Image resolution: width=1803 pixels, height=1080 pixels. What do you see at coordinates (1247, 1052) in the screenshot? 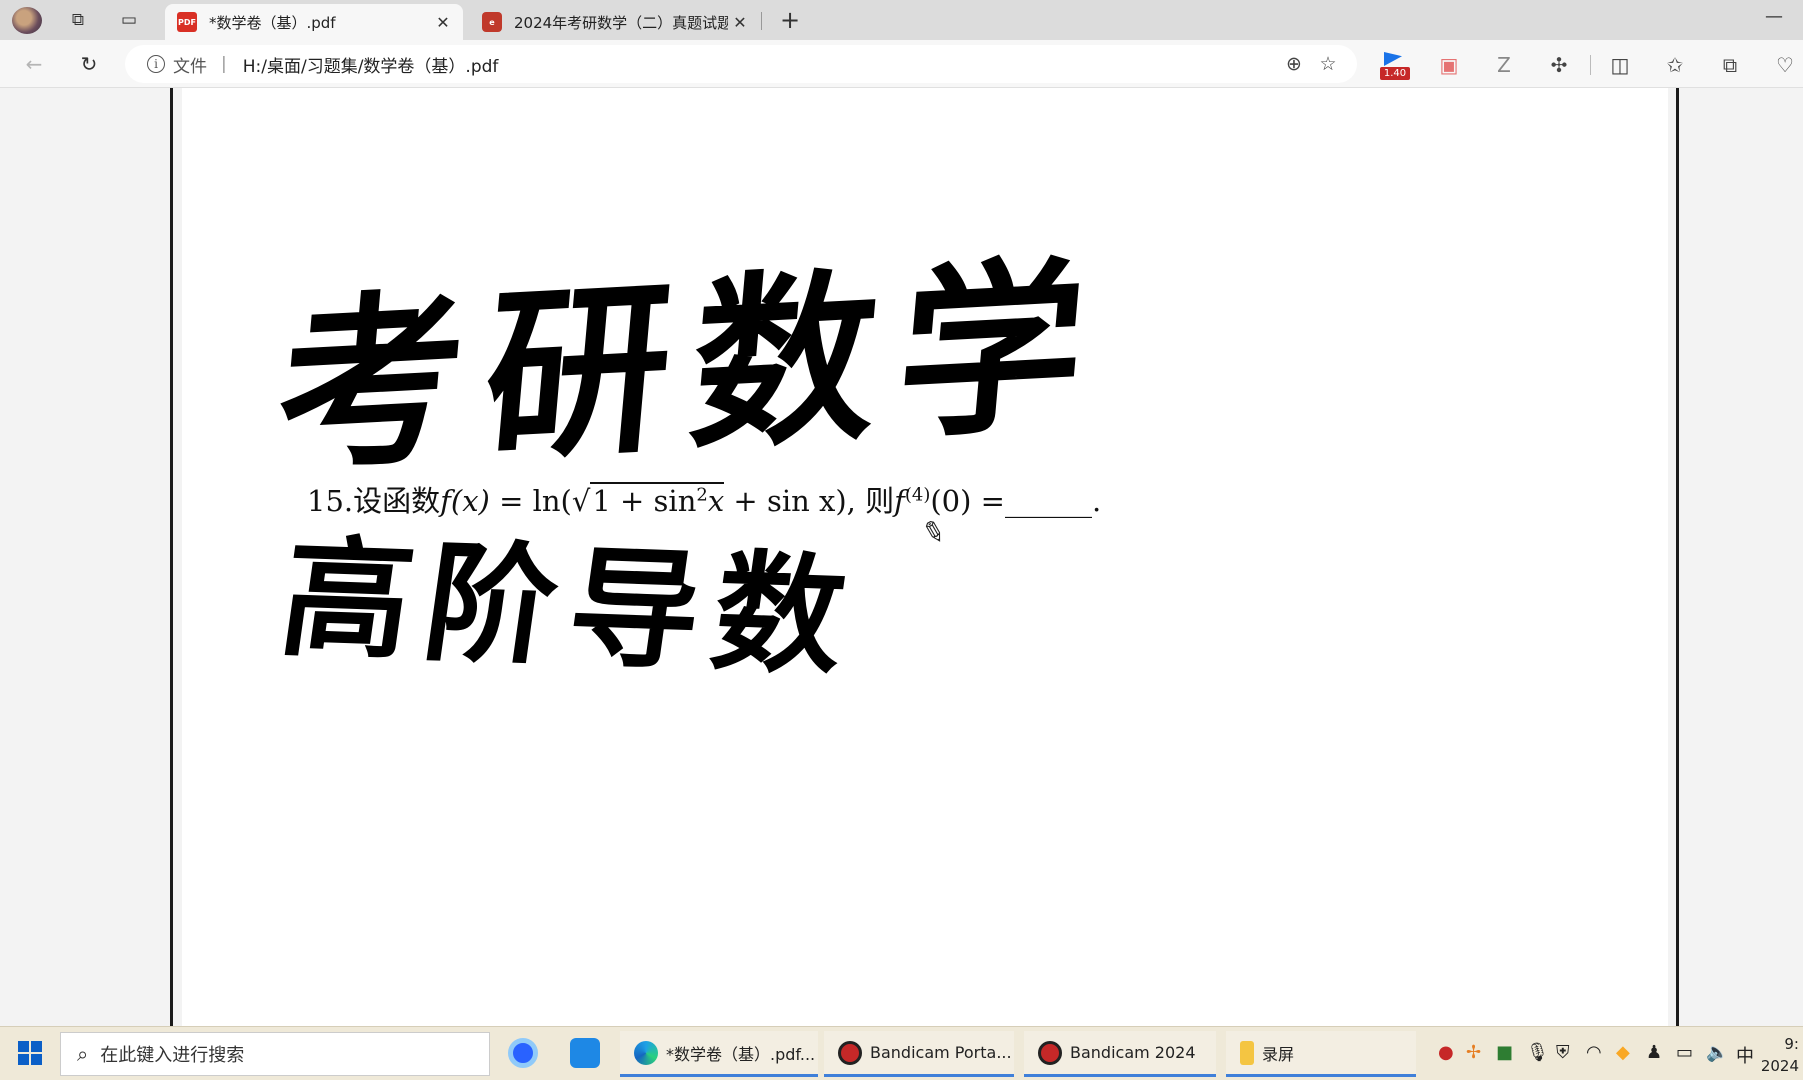
I see `folder-icon` at bounding box center [1247, 1052].